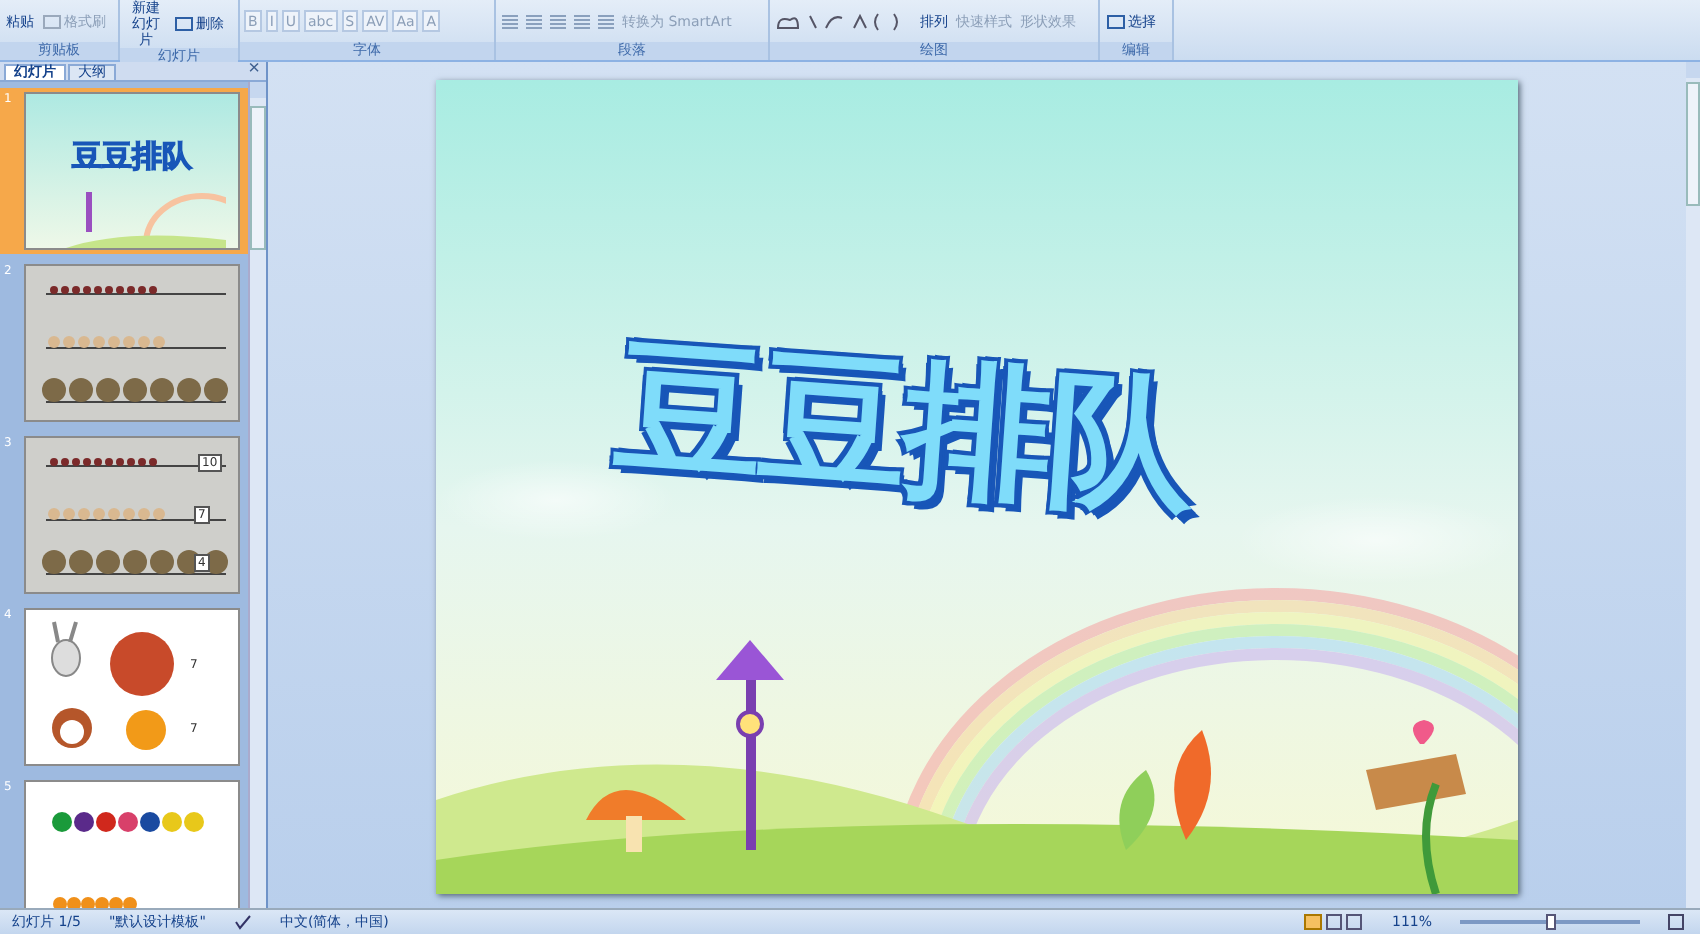 This screenshot has width=1700, height=934. I want to click on spell-check-icon, so click(242, 922).